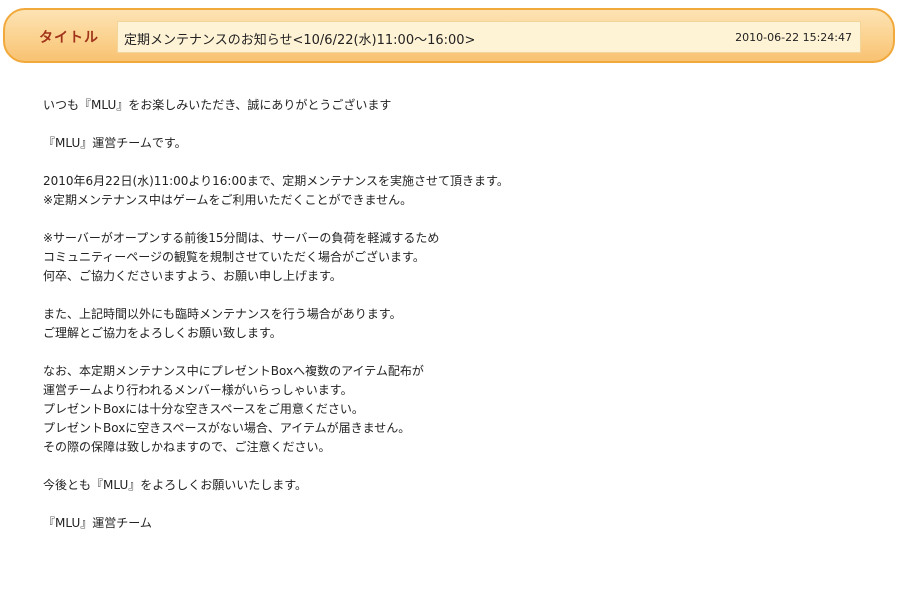 The height and width of the screenshot is (599, 902). I want to click on notice-title: 定期メンテナンスのお知らせ<10/6/22(水)11:00〜16:00>, so click(300, 40).